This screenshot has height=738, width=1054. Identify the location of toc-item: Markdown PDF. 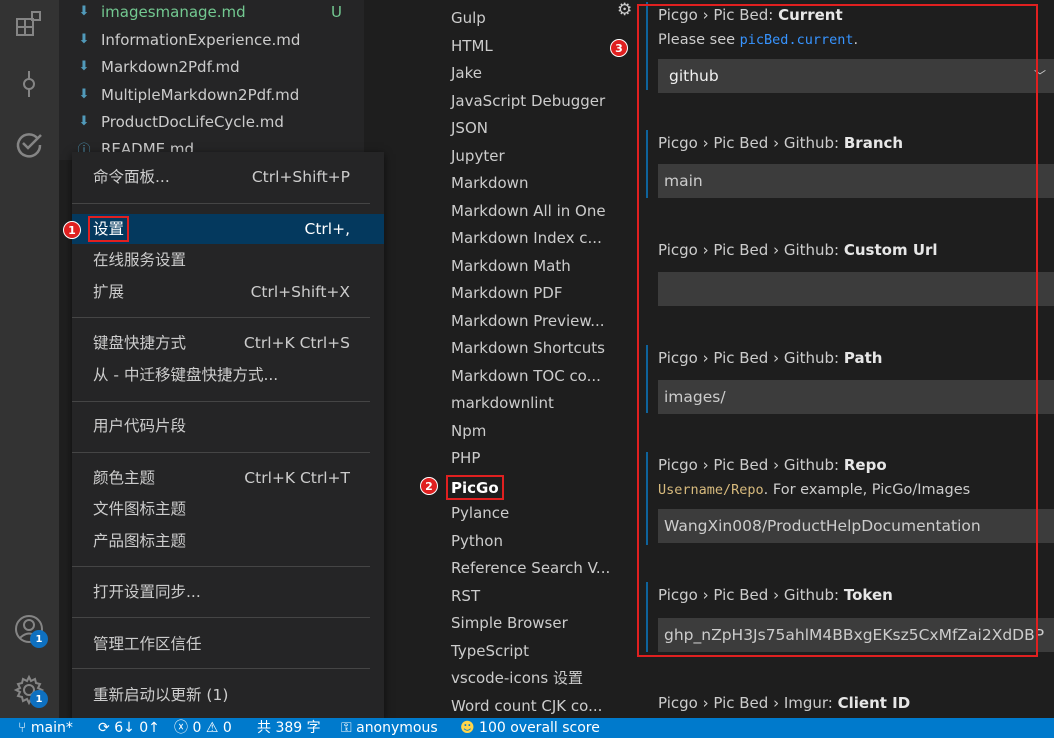
(506, 293).